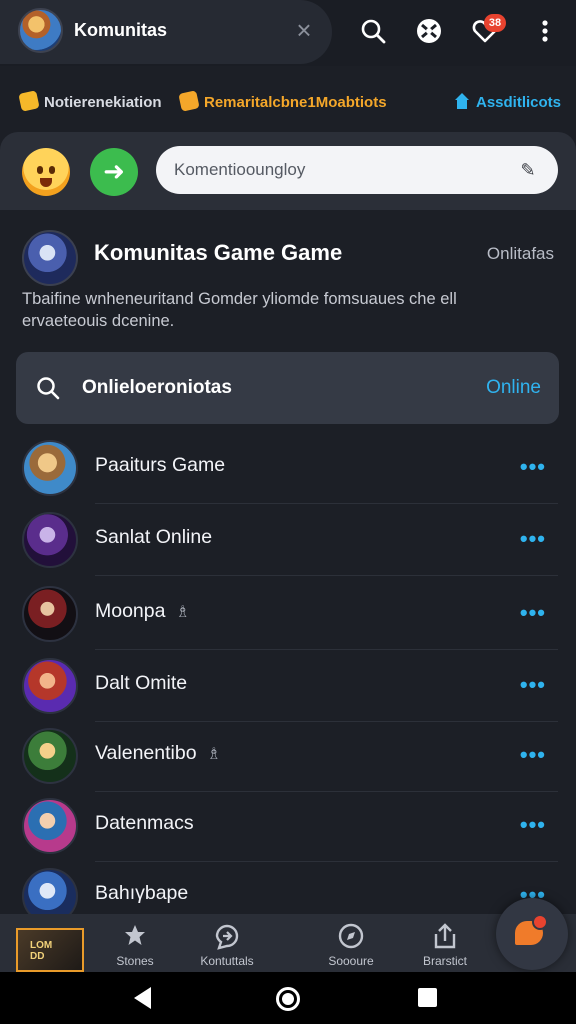 The width and height of the screenshot is (576, 1024). What do you see at coordinates (227, 961) in the screenshot?
I see `nav-label: Kontuttals` at bounding box center [227, 961].